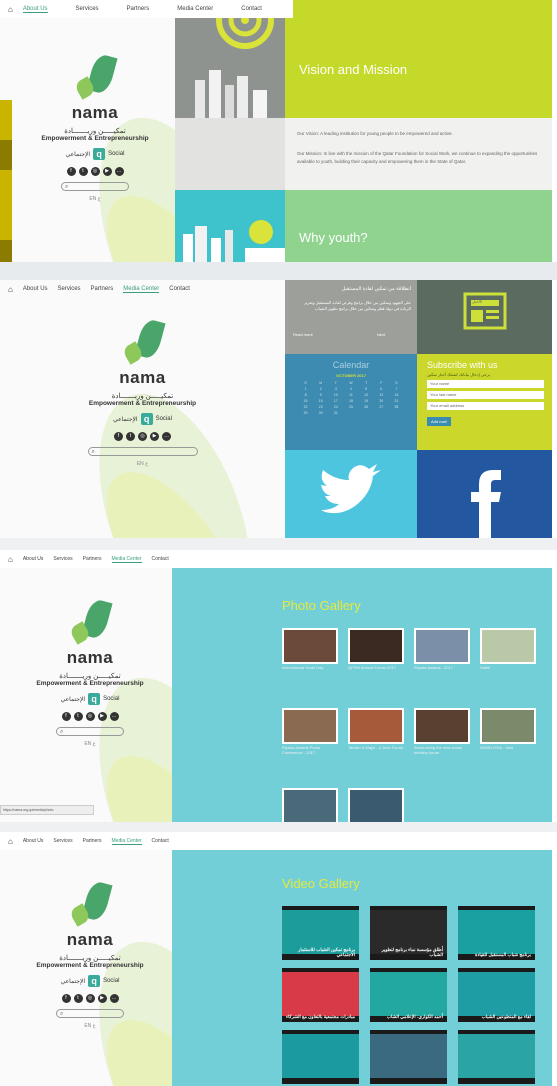  I want to click on calendar-day: 4, so click(350, 389).